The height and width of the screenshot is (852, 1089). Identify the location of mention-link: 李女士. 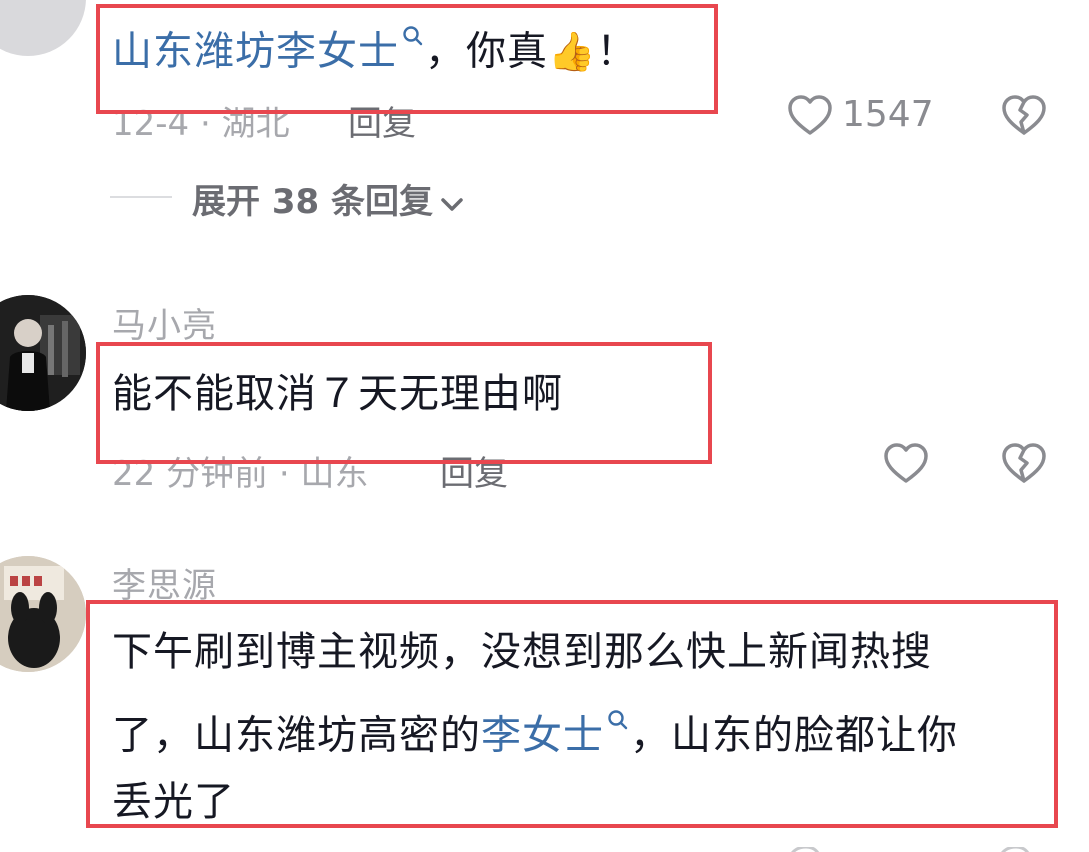
(542, 735).